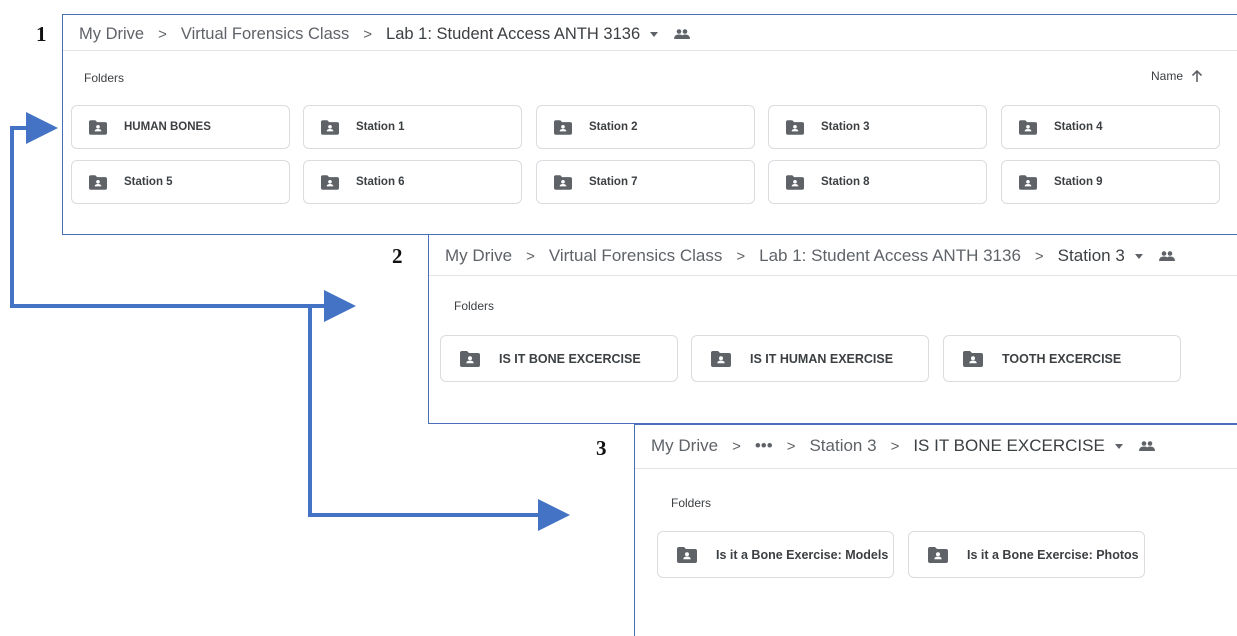 The image size is (1237, 636). I want to click on arrow-to-human-bones, so click(34, 210).